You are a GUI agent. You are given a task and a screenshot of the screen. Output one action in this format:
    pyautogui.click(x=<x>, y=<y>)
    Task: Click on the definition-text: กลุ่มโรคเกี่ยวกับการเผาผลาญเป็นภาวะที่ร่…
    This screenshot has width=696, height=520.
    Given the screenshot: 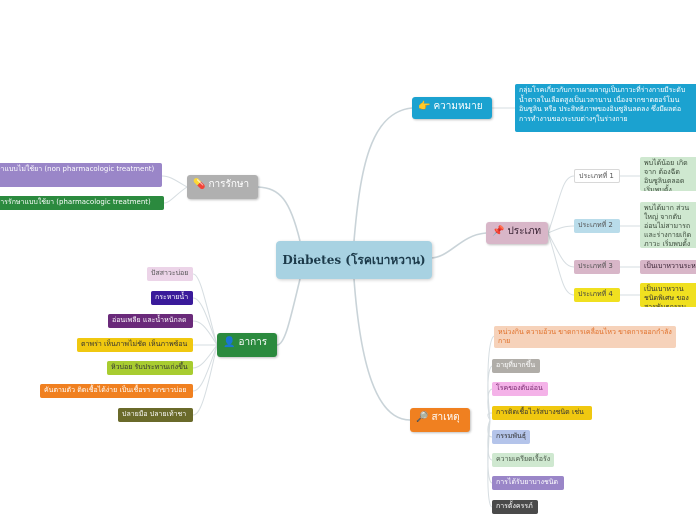 What is the action you would take?
    pyautogui.click(x=605, y=108)
    